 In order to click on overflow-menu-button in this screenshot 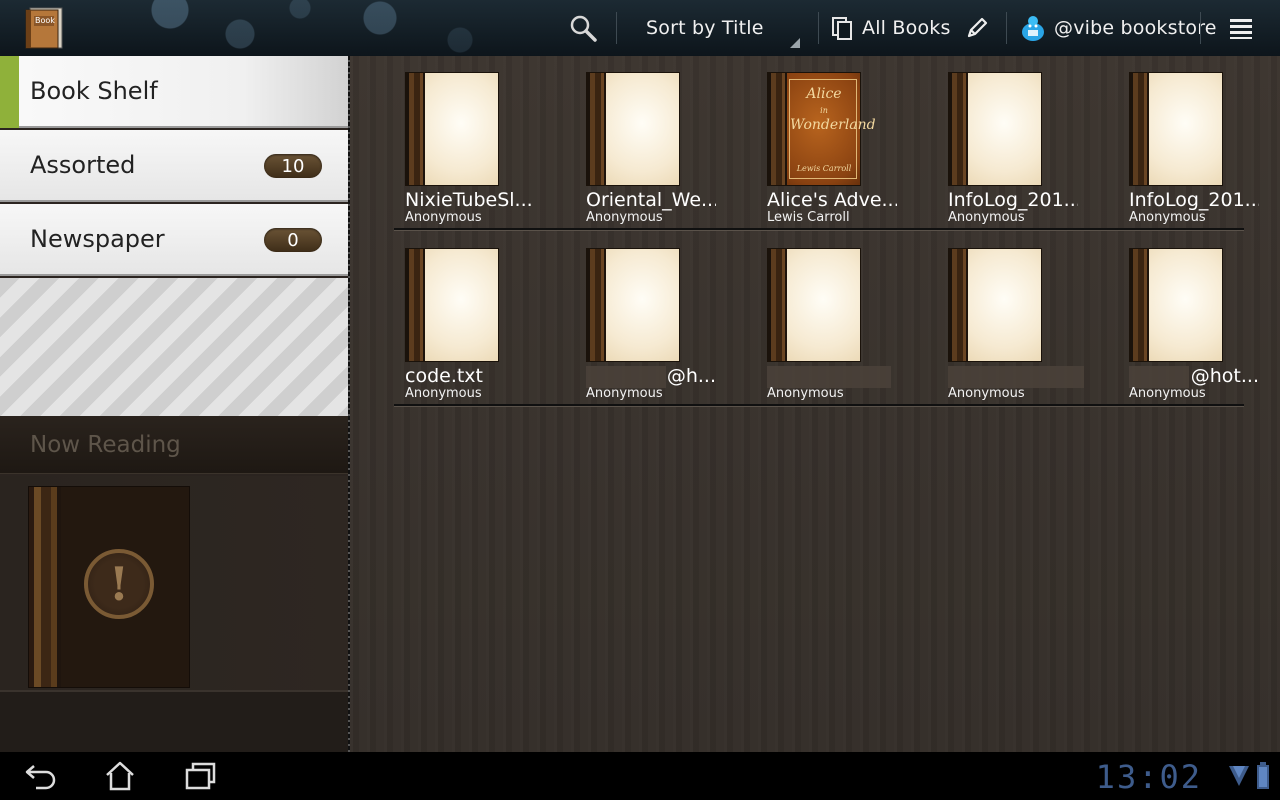, I will do `click(1241, 28)`.